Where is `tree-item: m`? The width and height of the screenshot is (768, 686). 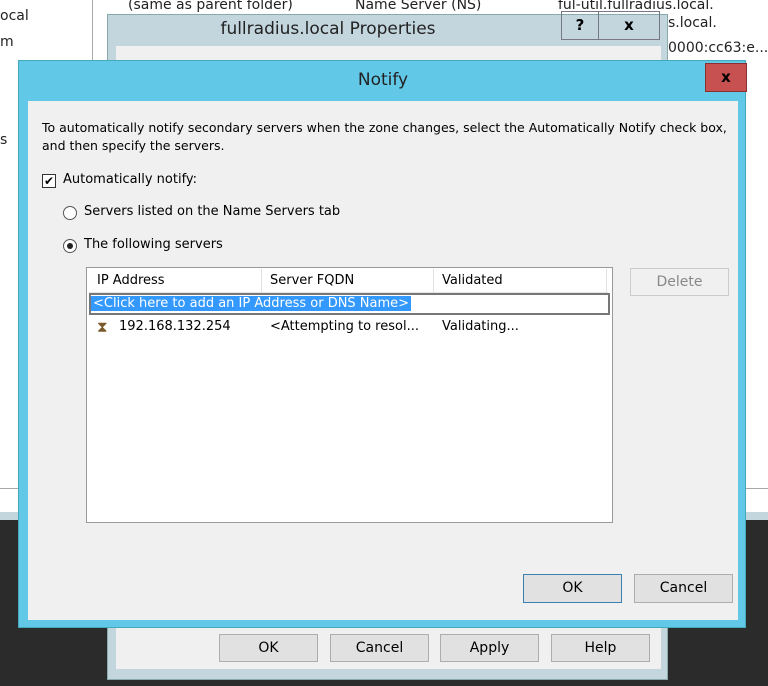
tree-item: m is located at coordinates (7, 42).